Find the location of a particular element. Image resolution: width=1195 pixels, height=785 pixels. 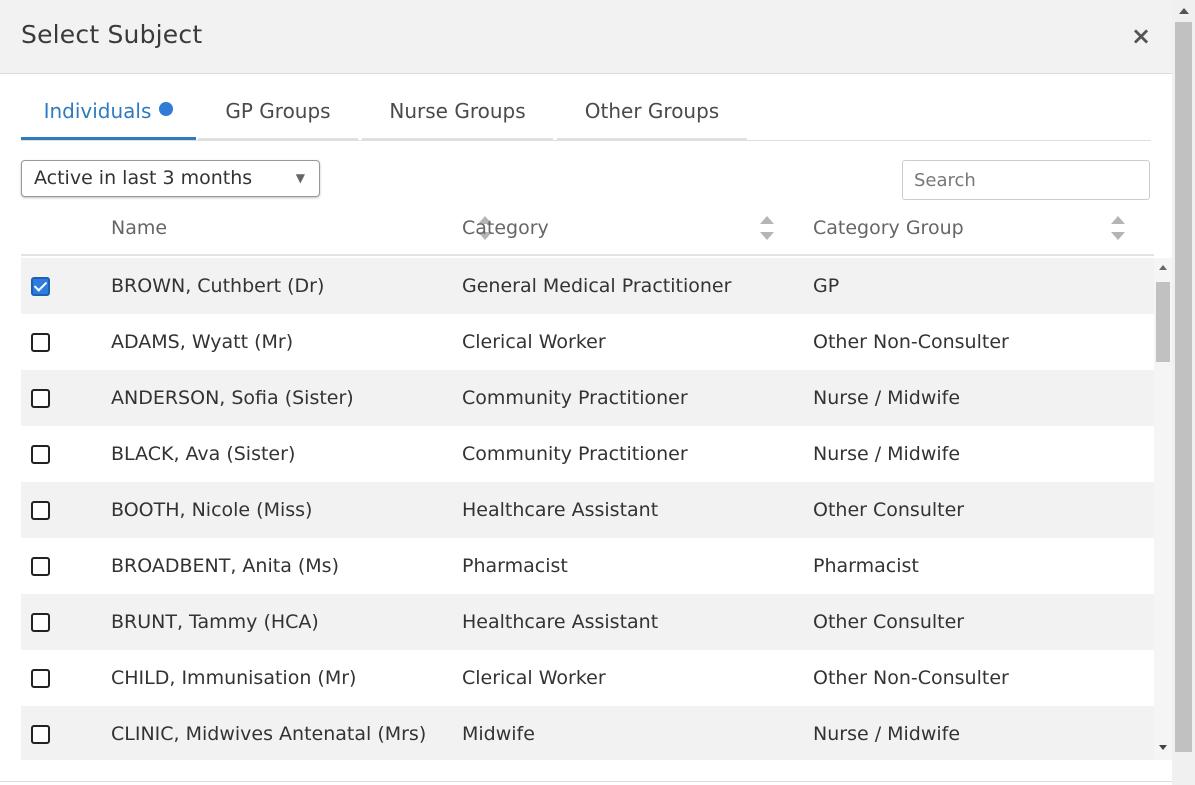

tab-nurse-groups: Nurse Groups is located at coordinates (457, 114).